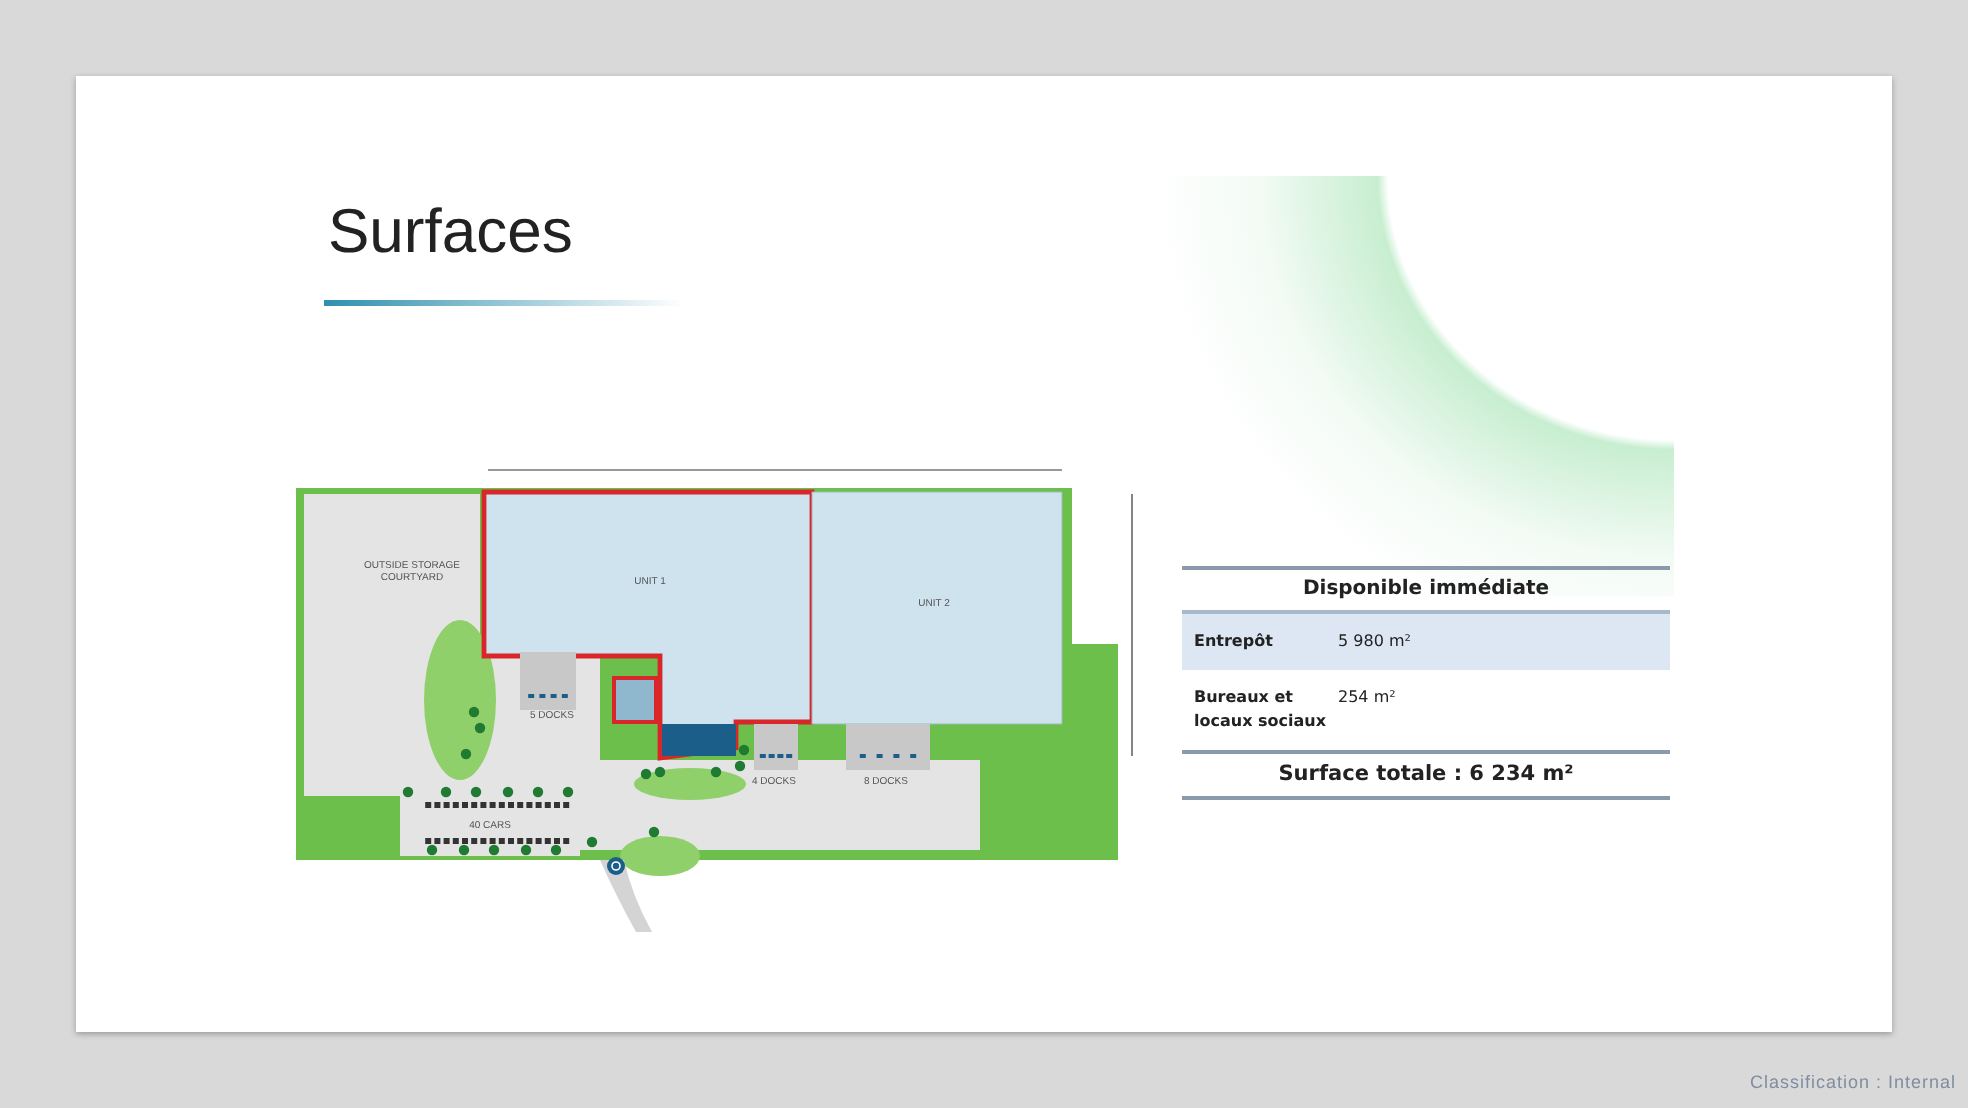  What do you see at coordinates (1366, 698) in the screenshot?
I see `table-cell-text: 254 m²` at bounding box center [1366, 698].